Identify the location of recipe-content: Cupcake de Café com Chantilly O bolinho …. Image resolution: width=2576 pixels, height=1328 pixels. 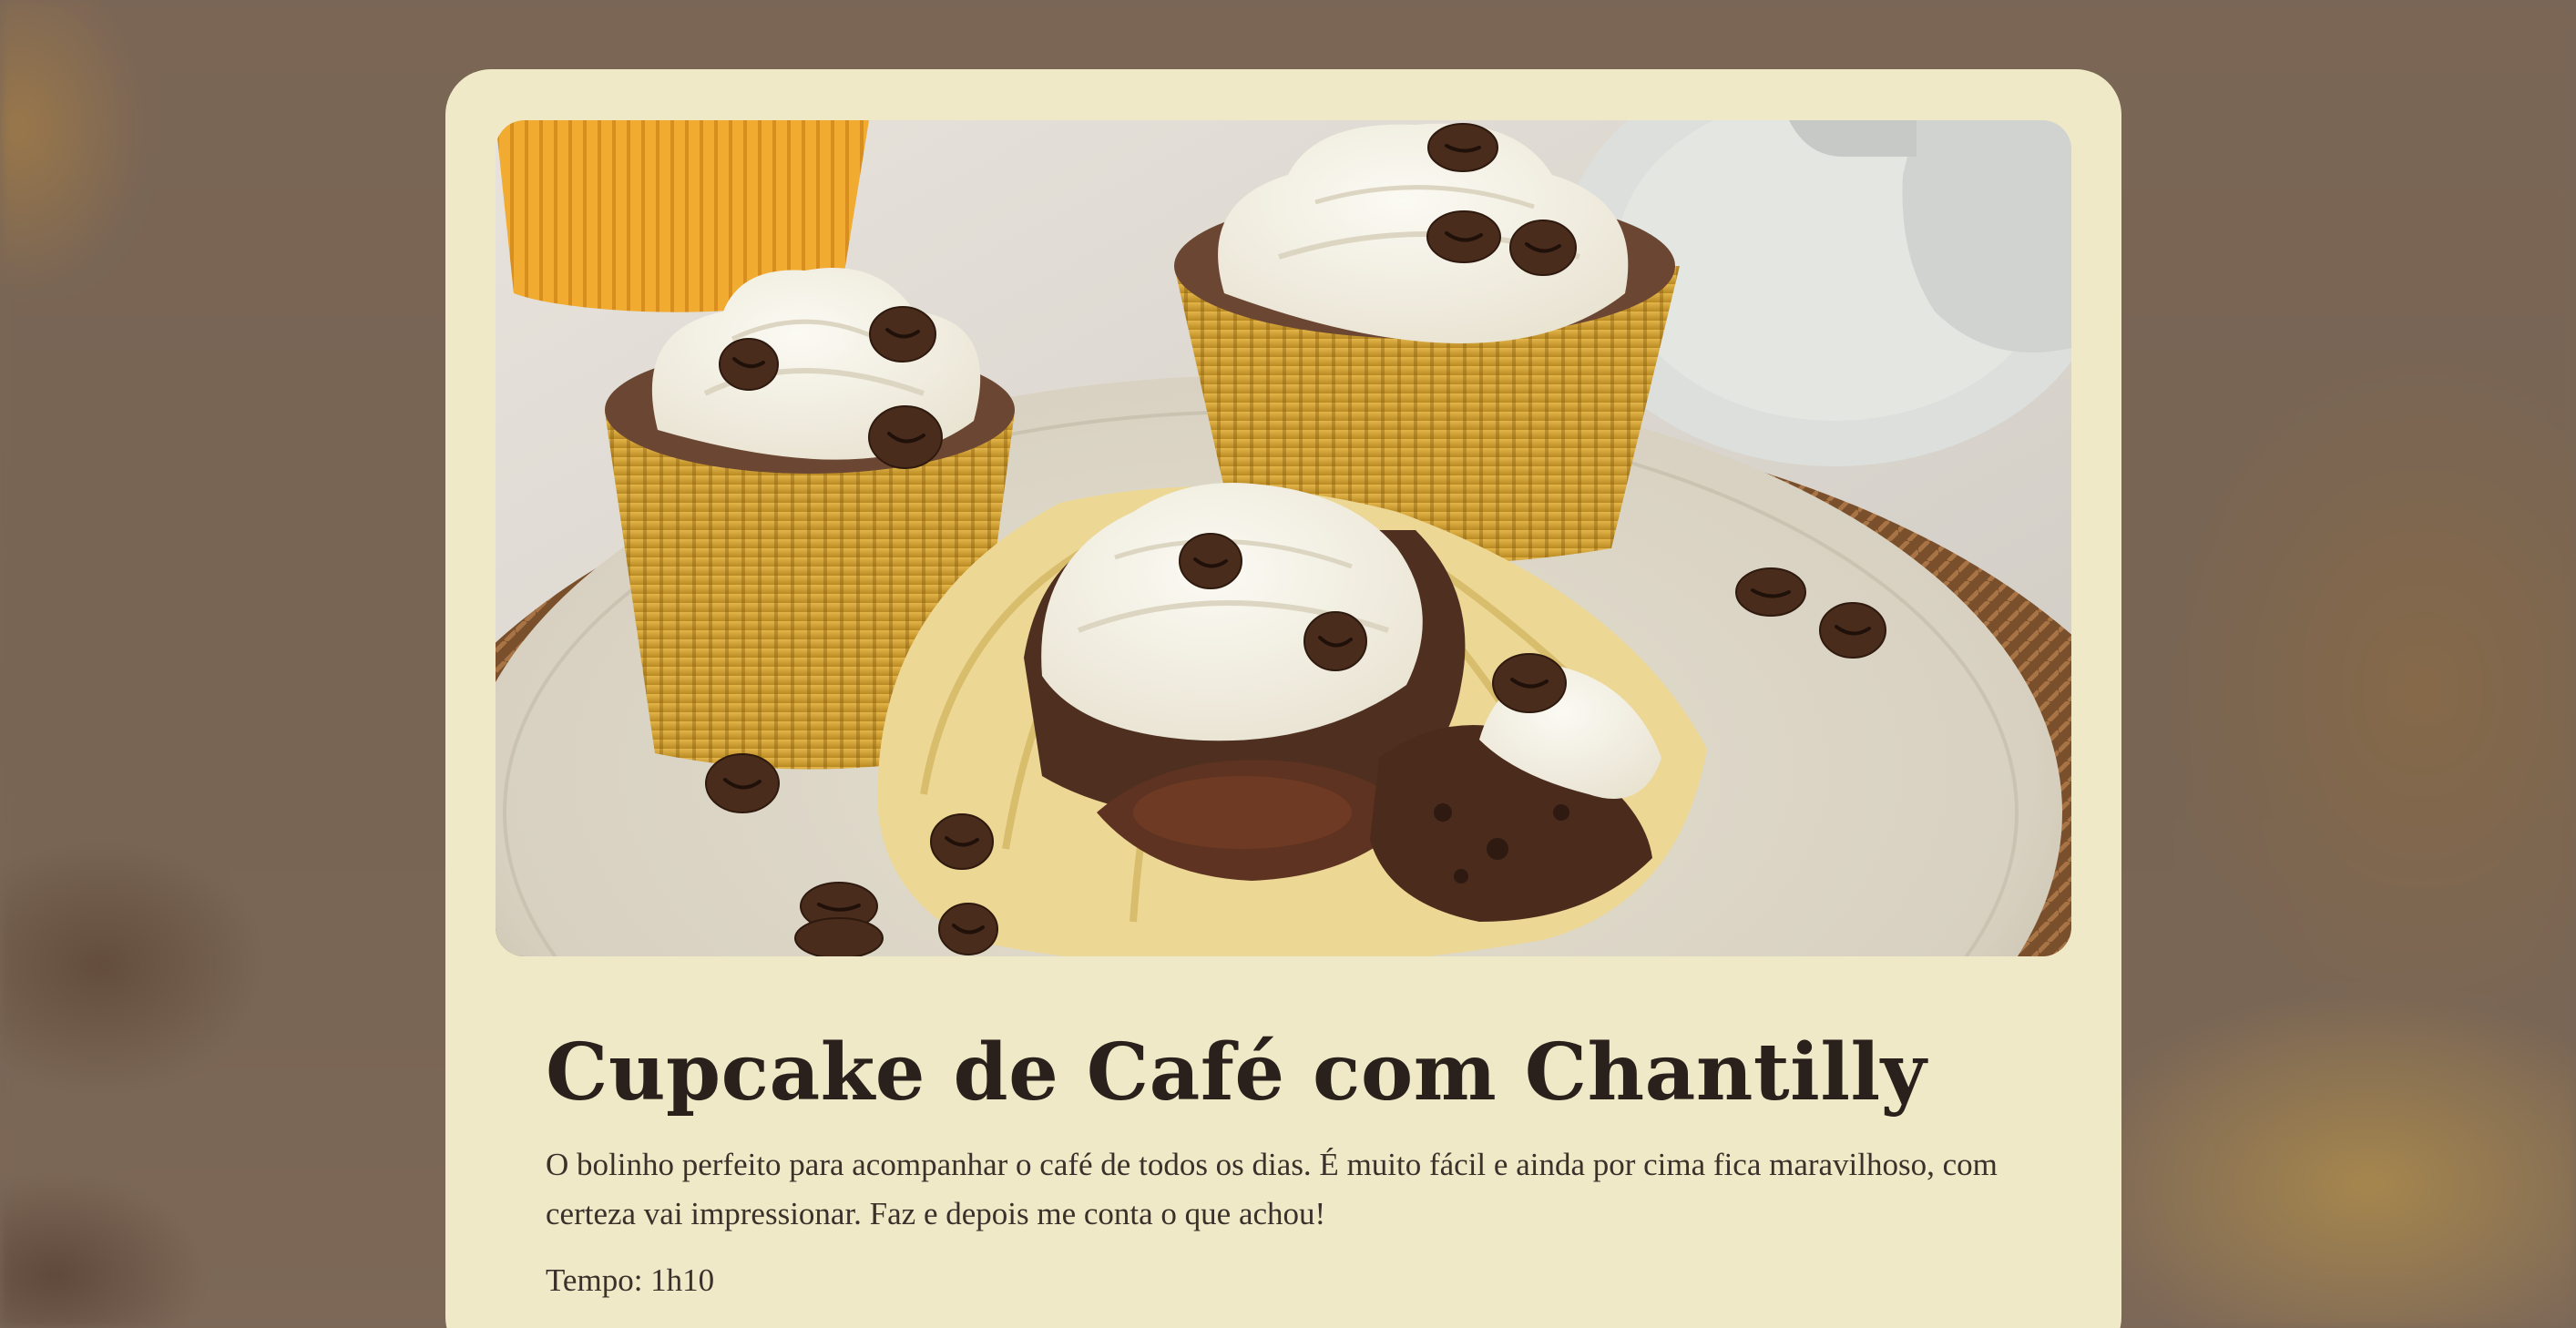
(1284, 1165).